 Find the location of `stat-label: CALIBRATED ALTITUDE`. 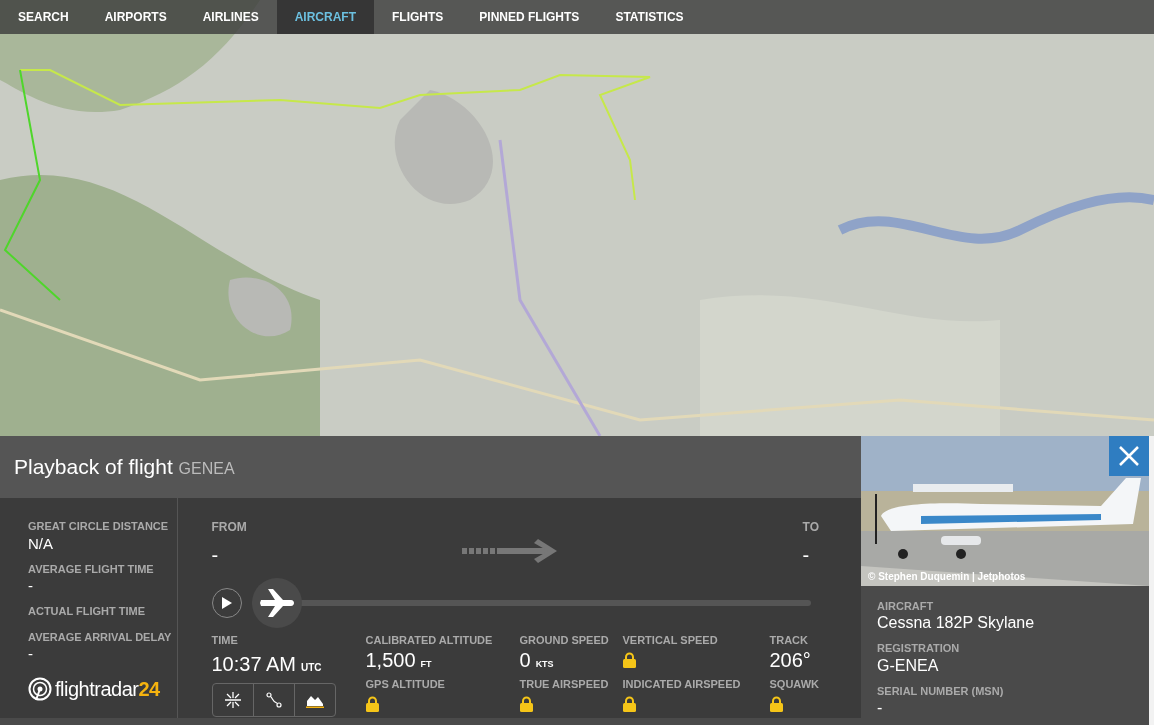

stat-label: CALIBRATED ALTITUDE is located at coordinates (429, 640).